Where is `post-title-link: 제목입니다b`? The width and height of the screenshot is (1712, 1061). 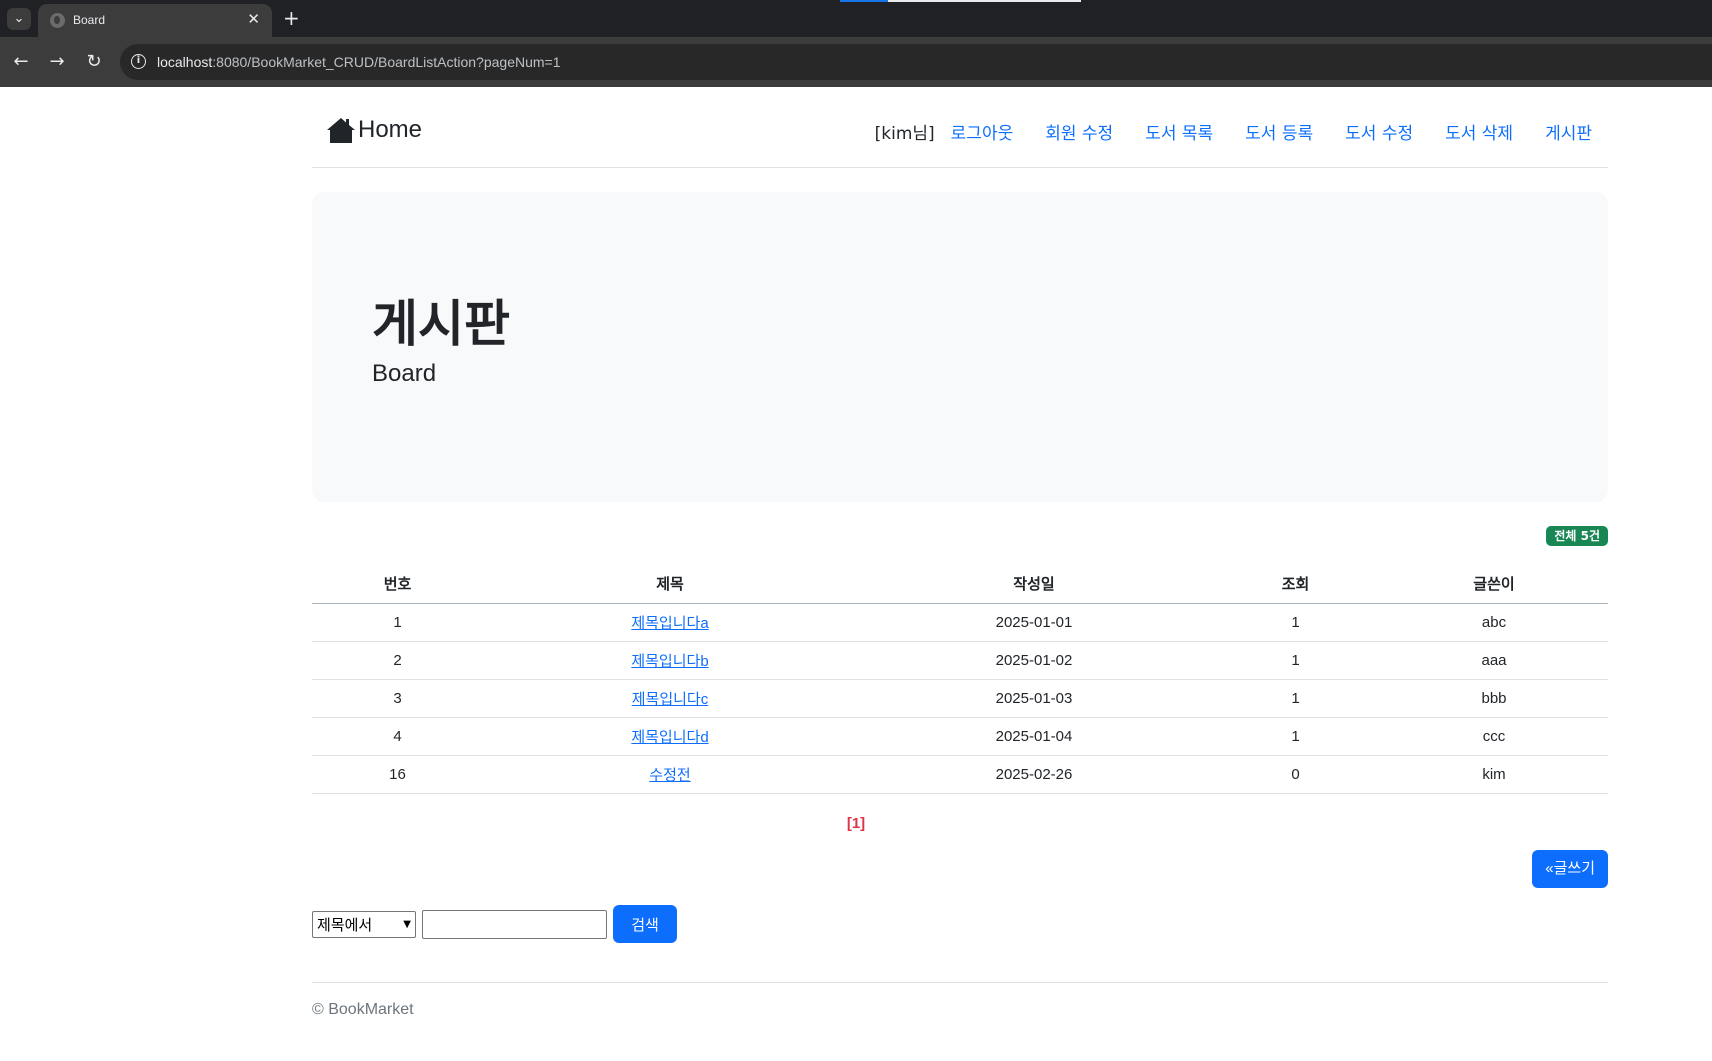 post-title-link: 제목입니다b is located at coordinates (669, 661).